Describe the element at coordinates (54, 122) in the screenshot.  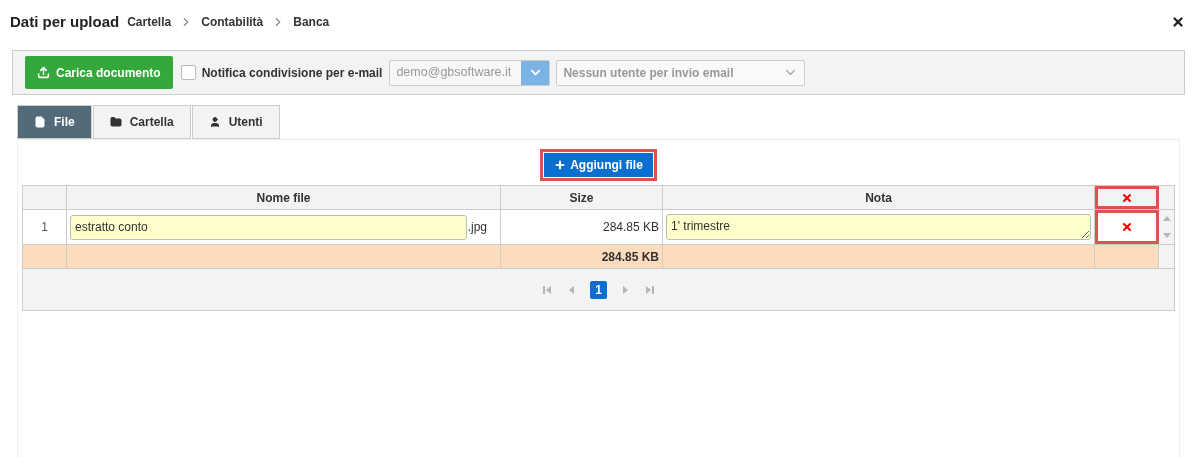
I see `tab: File` at that location.